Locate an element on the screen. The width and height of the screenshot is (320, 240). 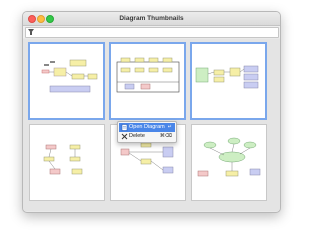
menu-item-shortcut: ⌘⌫ is located at coordinates (165, 136).